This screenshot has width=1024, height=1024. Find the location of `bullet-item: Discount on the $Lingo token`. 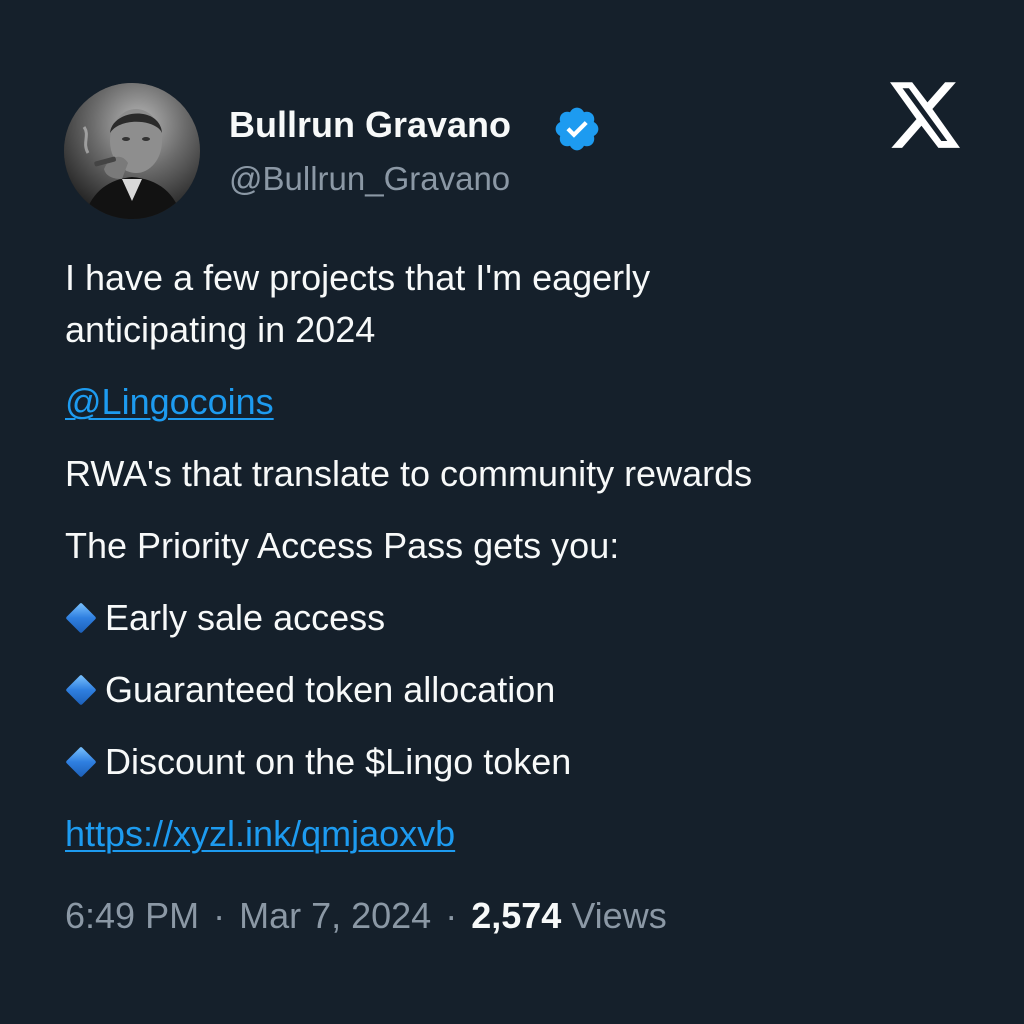

bullet-item: Discount on the $Lingo token is located at coordinates (515, 762).